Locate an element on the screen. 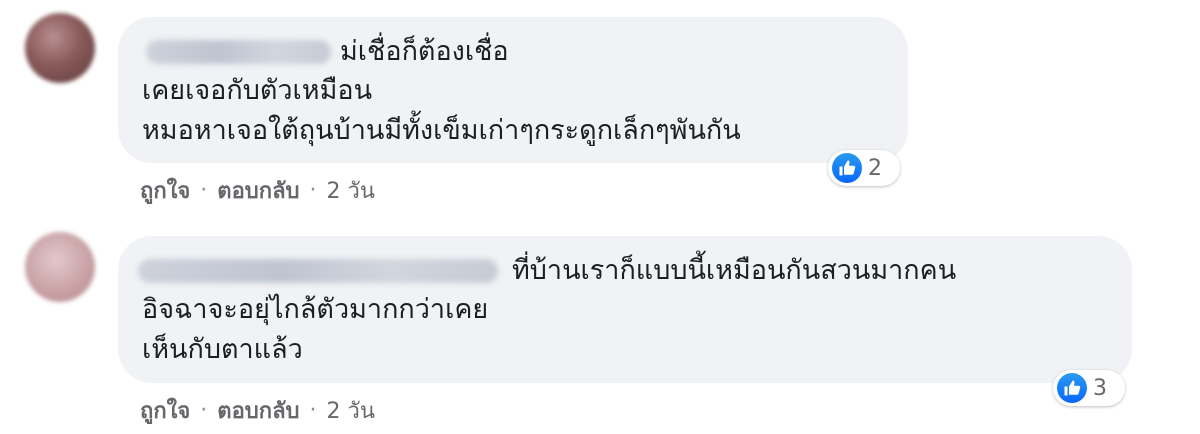  comment-text-line: ที่บ้านเราก็แบบนี้เหมือนกันสวนมากคน is located at coordinates (734, 270).